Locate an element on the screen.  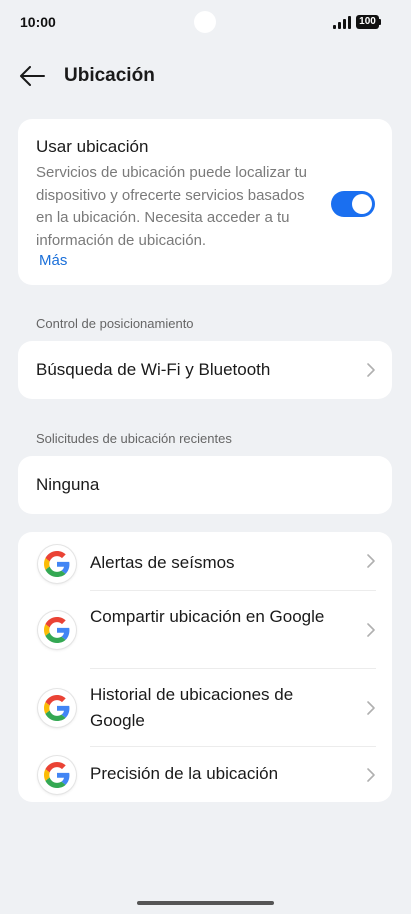
back-button is located at coordinates (32, 76).